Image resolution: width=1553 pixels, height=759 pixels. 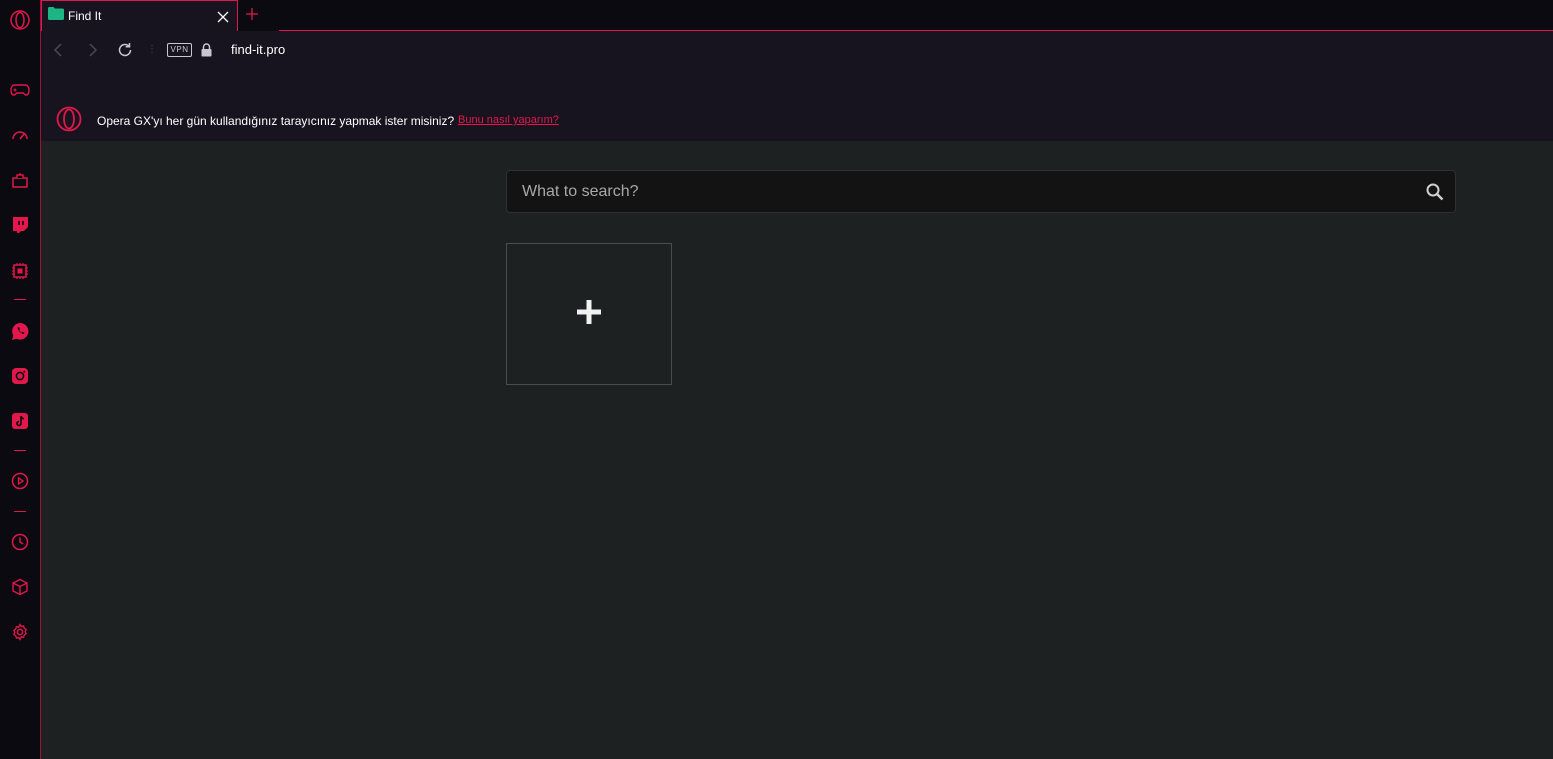 What do you see at coordinates (957, 191) in the screenshot?
I see `search-input` at bounding box center [957, 191].